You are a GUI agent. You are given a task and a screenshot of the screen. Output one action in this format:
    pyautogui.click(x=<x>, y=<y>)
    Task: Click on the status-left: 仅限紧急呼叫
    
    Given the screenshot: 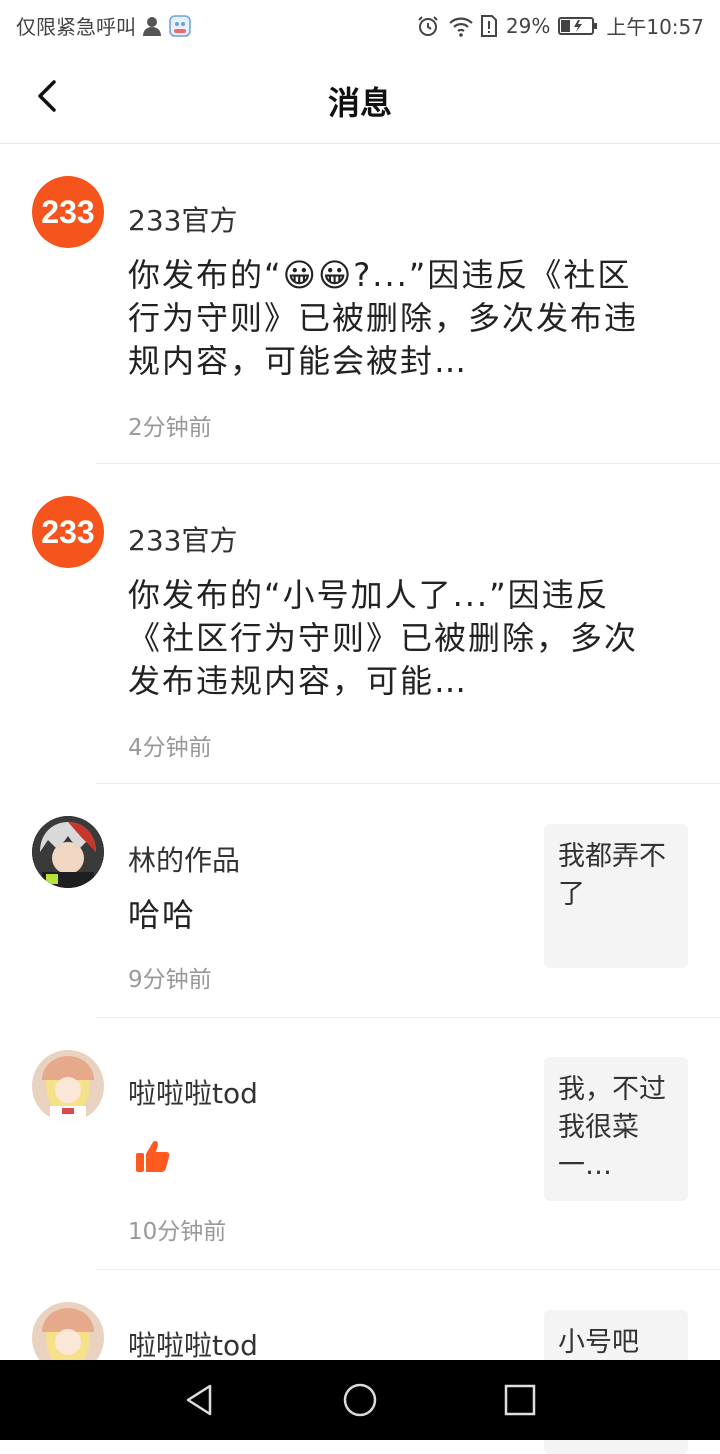 What is the action you would take?
    pyautogui.click(x=104, y=25)
    